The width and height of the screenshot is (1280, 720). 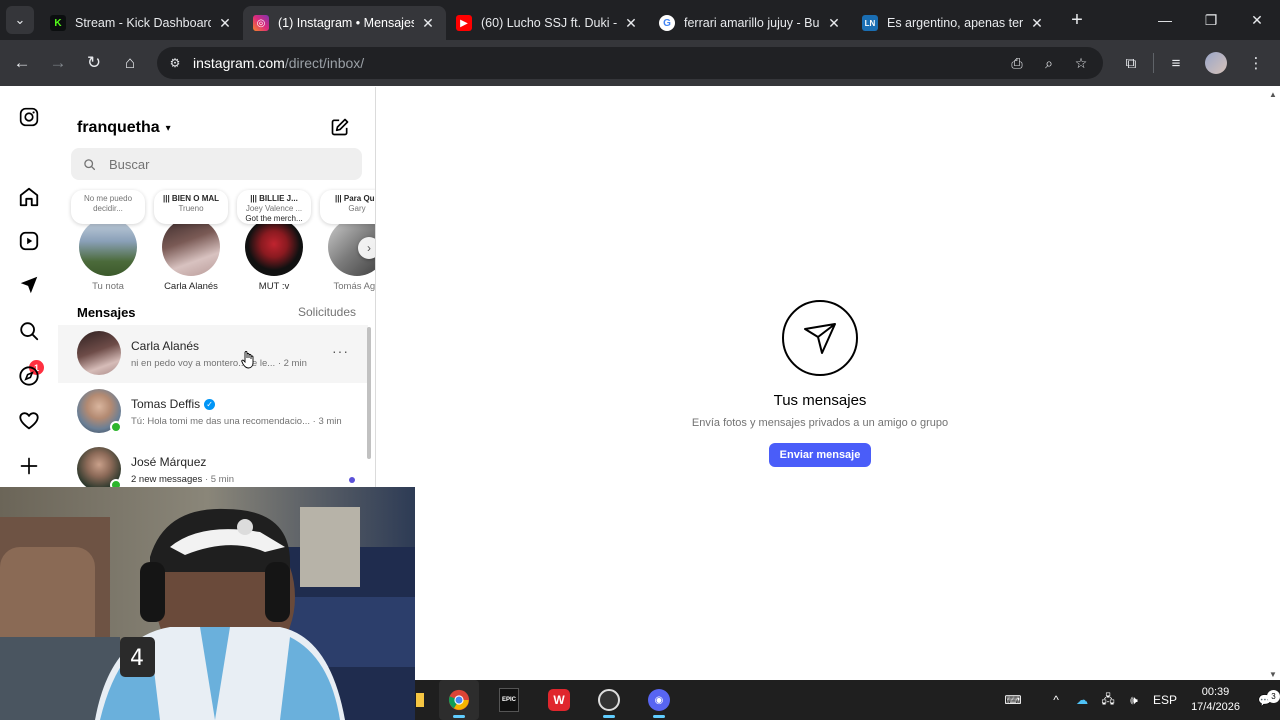 What do you see at coordinates (1017, 63) in the screenshot?
I see `install-app-icon: ⎙` at bounding box center [1017, 63].